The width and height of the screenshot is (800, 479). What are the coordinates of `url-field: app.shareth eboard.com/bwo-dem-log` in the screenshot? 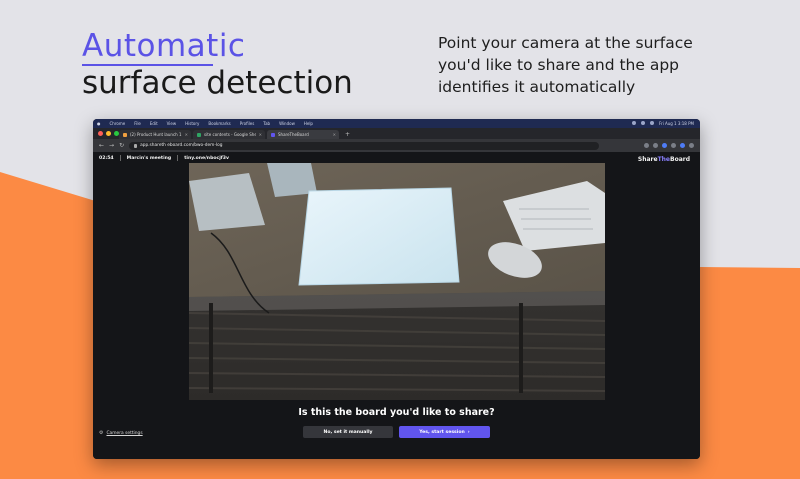 It's located at (364, 145).